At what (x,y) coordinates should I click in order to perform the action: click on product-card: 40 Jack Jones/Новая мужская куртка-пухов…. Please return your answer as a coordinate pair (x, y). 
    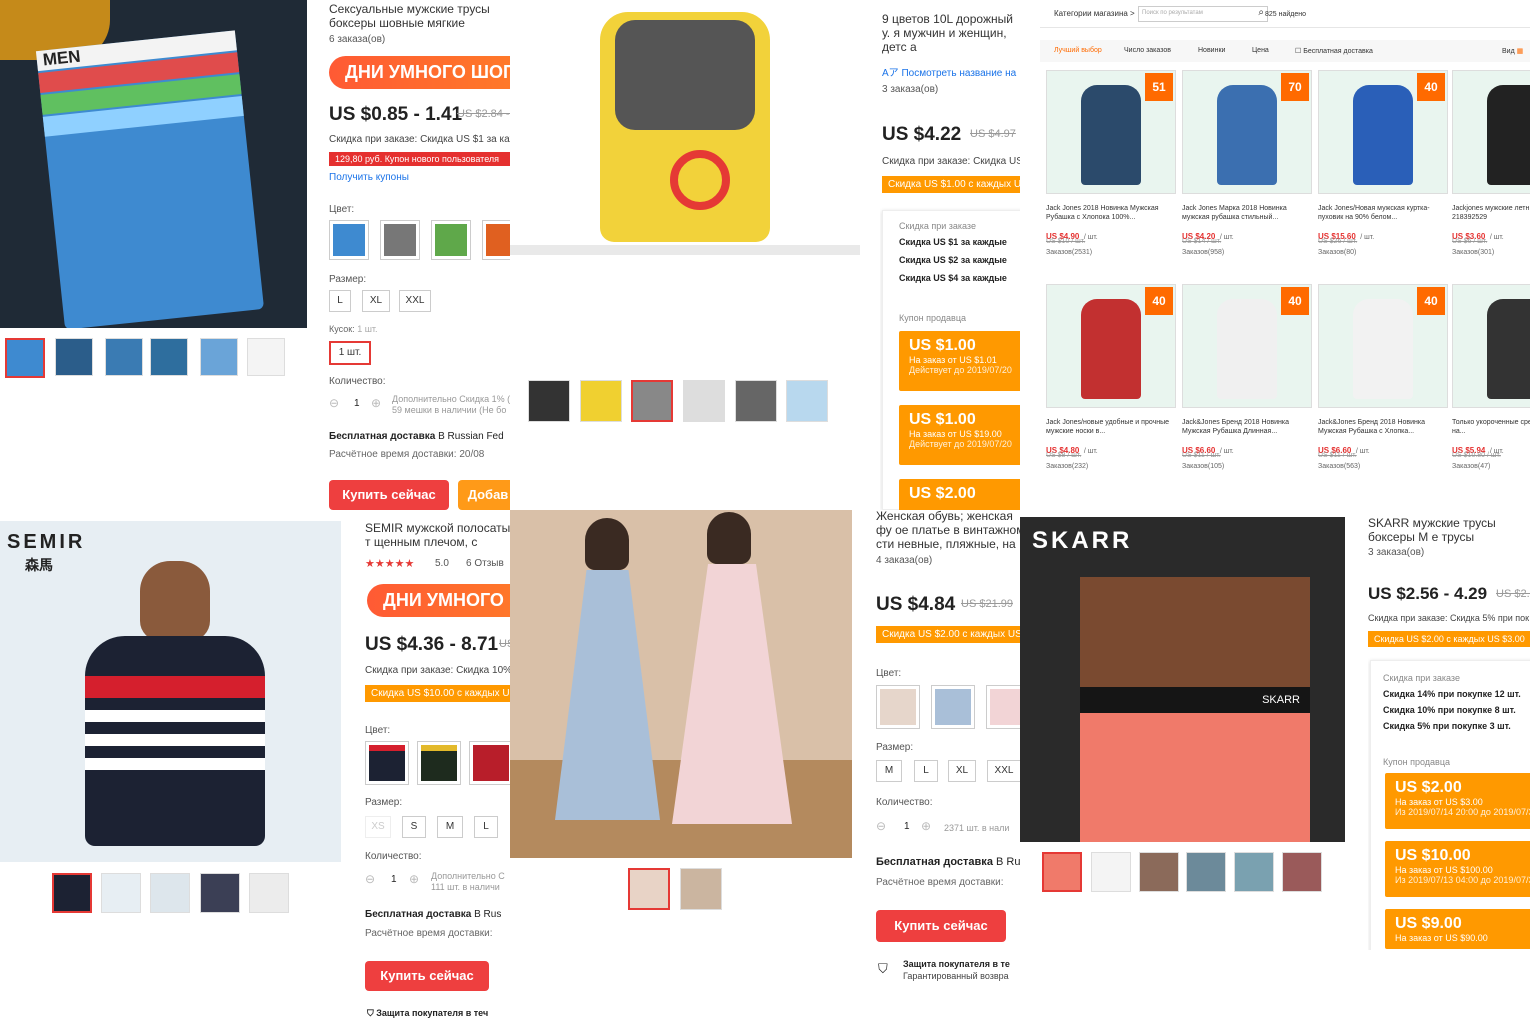
    Looking at the image, I should click on (1383, 170).